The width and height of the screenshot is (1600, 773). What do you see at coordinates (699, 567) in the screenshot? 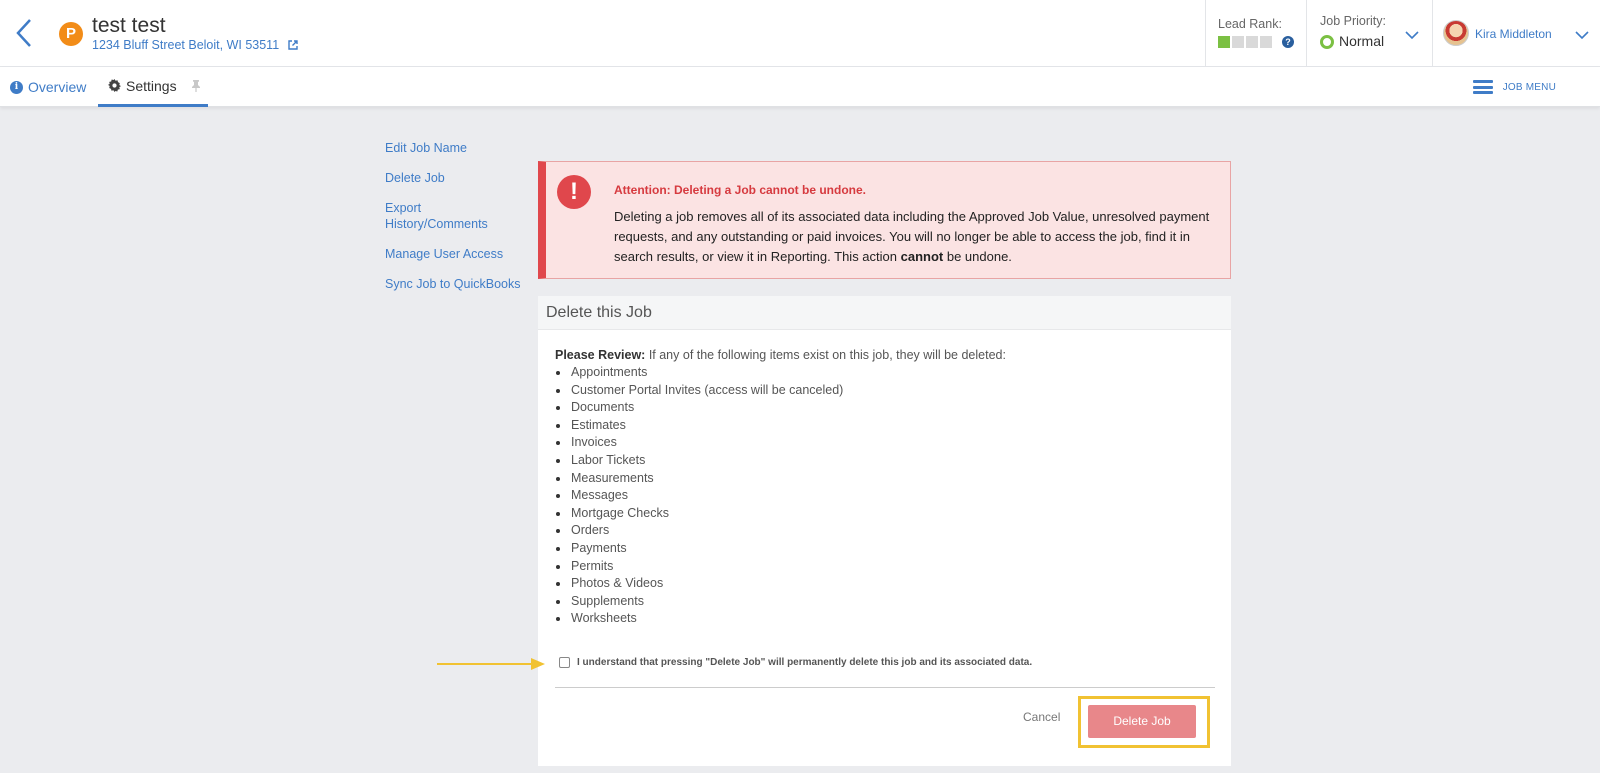
I see `list-item: Permits` at bounding box center [699, 567].